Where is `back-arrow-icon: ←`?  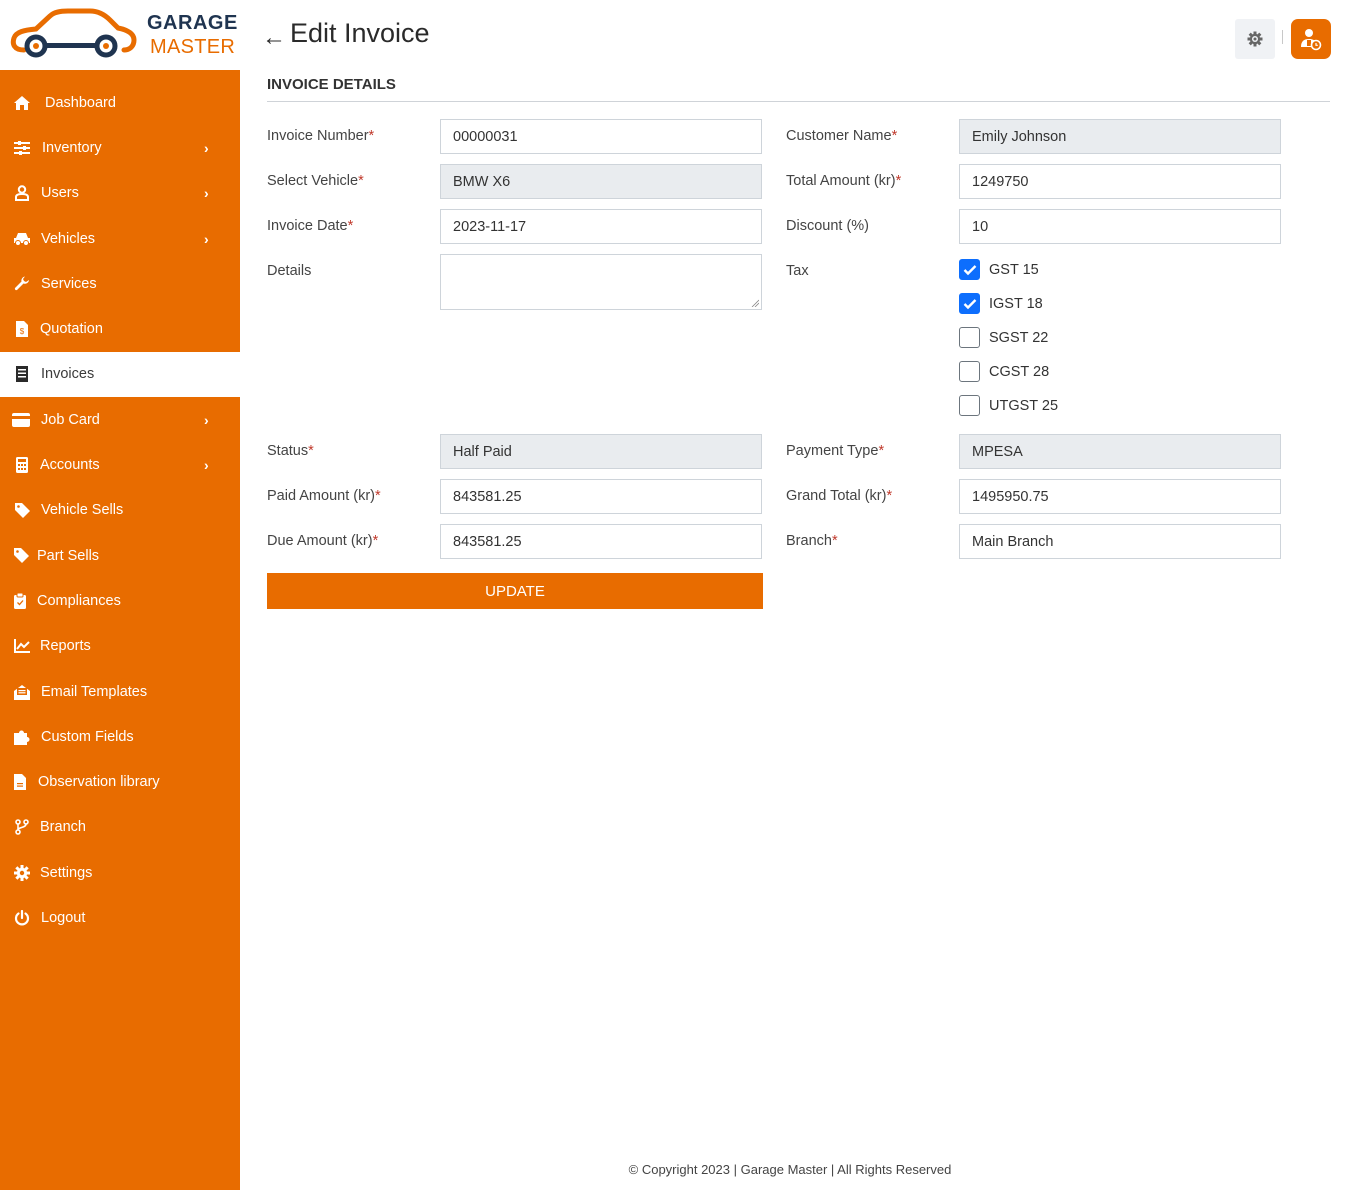
back-arrow-icon: ← is located at coordinates (274, 38).